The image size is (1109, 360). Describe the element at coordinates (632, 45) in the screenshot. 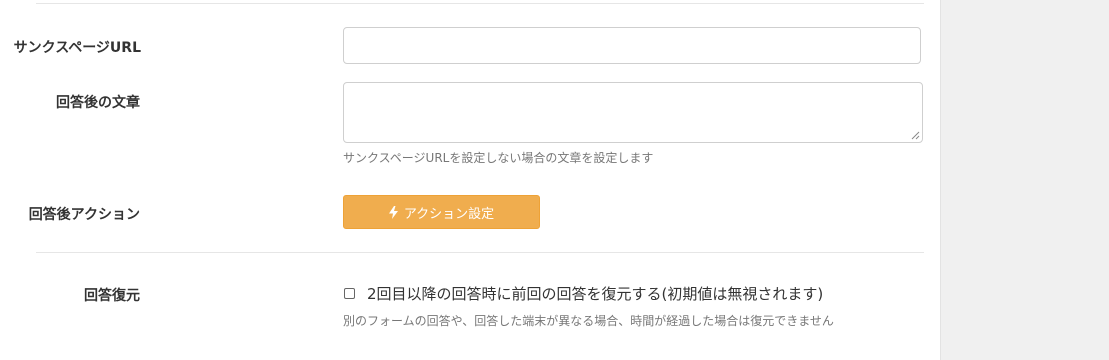

I see `thanks-url-input` at that location.